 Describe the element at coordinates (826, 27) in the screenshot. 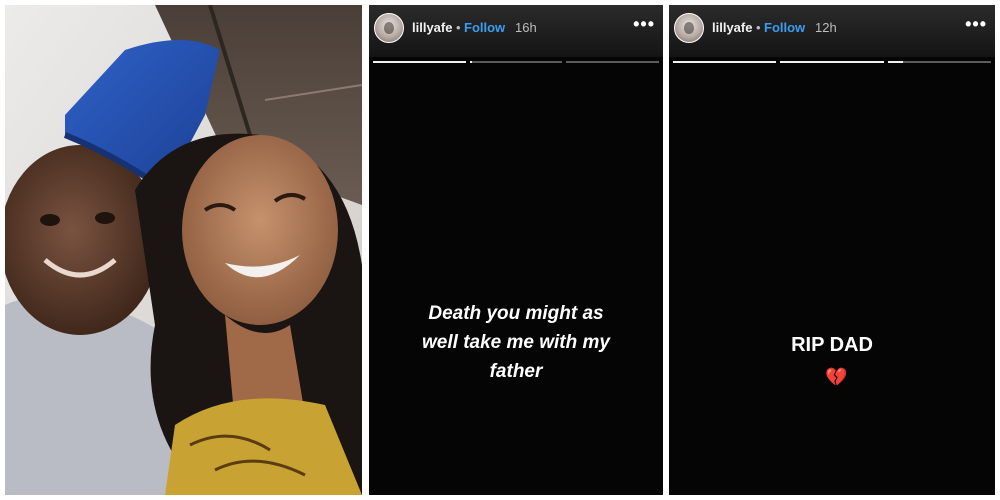

I see `story-time: 12h` at that location.